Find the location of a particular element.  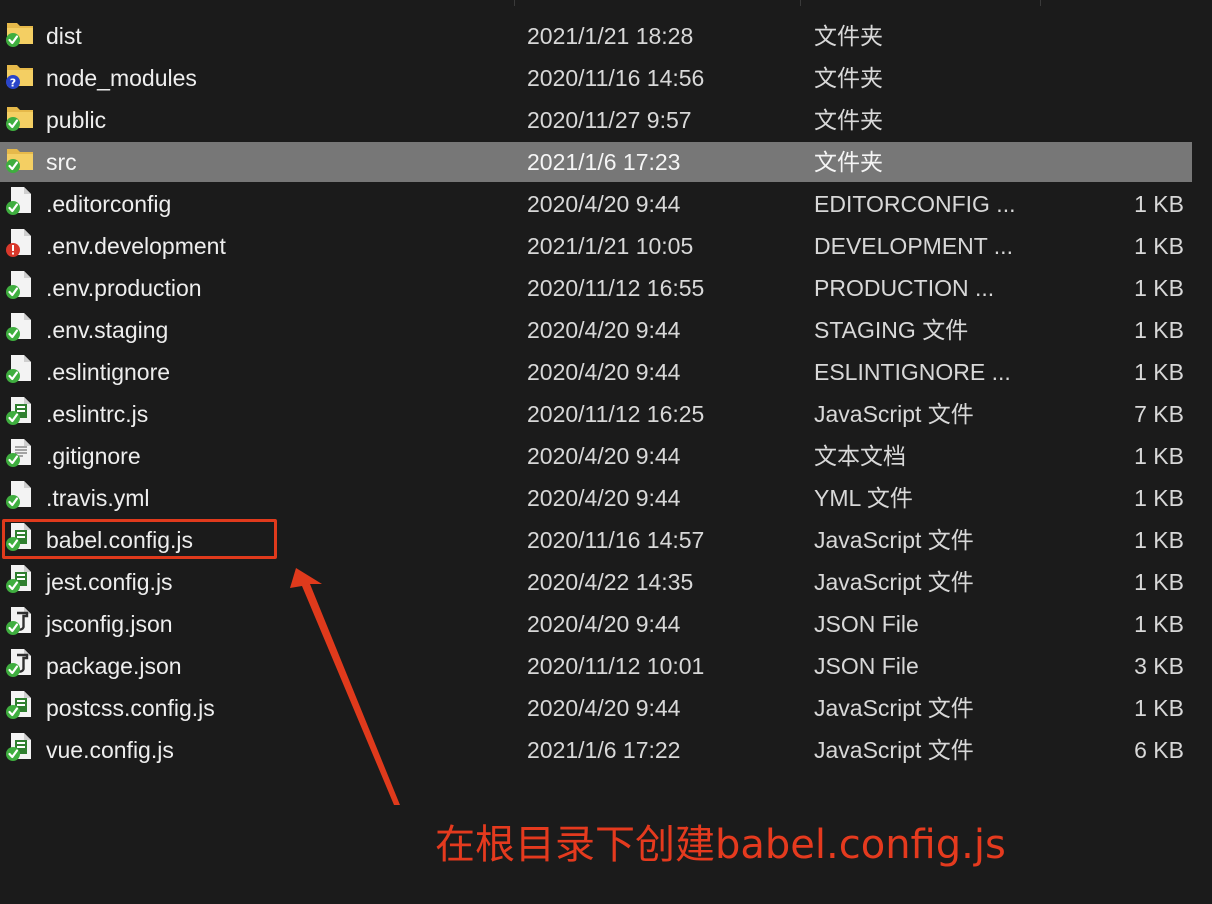

file-name: jsconfig.json is located at coordinates (109, 624).